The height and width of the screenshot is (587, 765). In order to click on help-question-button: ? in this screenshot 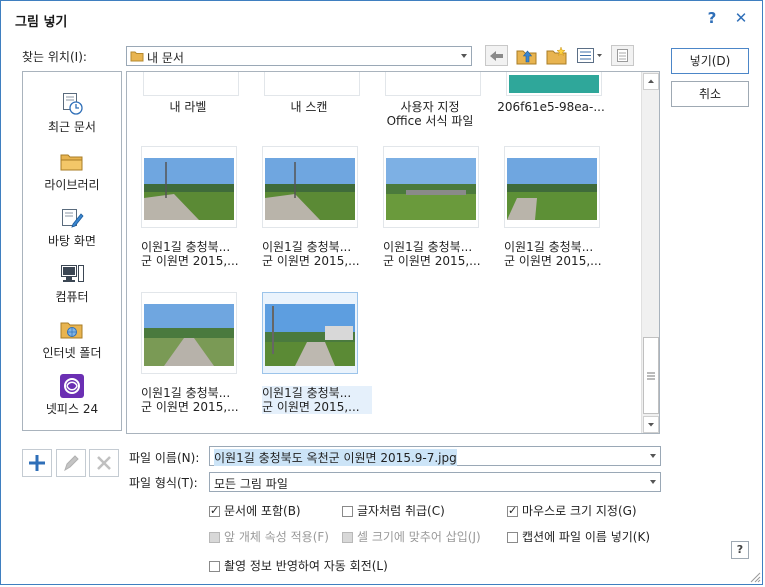, I will do `click(740, 550)`.